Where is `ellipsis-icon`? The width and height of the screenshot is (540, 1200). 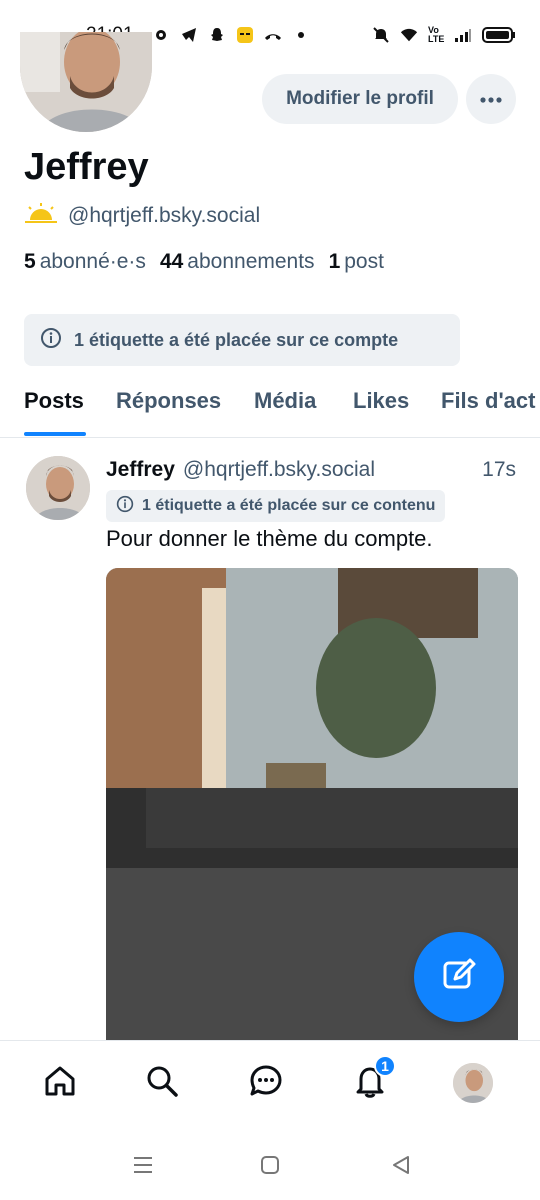
ellipsis-icon is located at coordinates (491, 99).